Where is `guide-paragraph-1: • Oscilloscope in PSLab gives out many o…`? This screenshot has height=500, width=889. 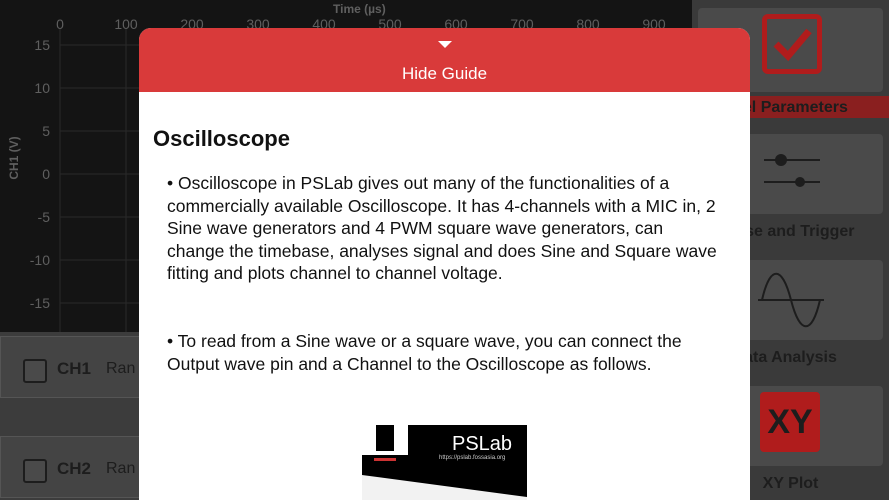
guide-paragraph-1: • Oscilloscope in PSLab gives out many o… is located at coordinates (442, 228).